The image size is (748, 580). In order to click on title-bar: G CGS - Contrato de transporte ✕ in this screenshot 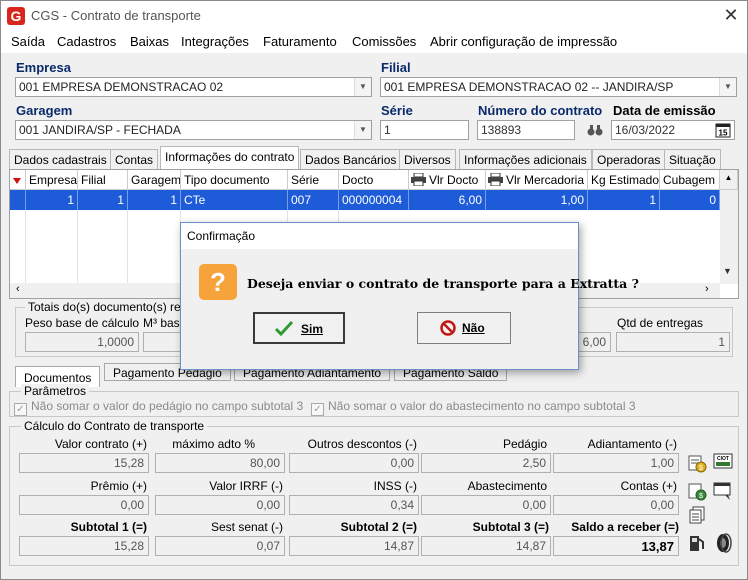, I will do `click(374, 16)`.